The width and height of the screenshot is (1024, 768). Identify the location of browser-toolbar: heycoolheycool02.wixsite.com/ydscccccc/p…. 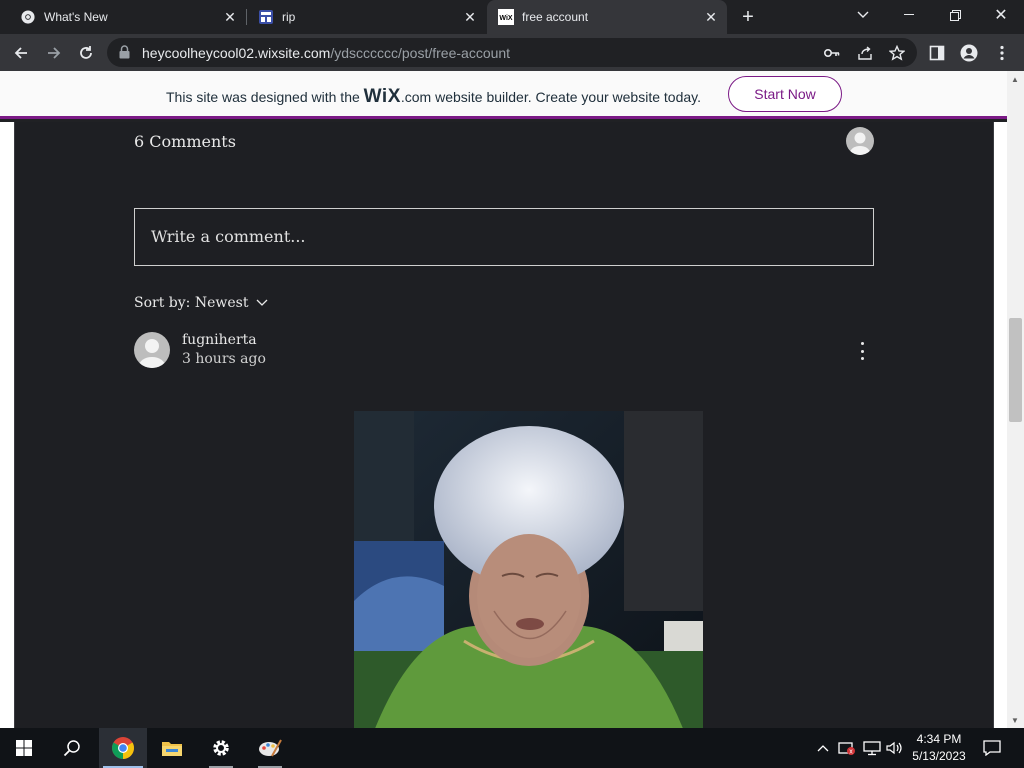
(512, 52).